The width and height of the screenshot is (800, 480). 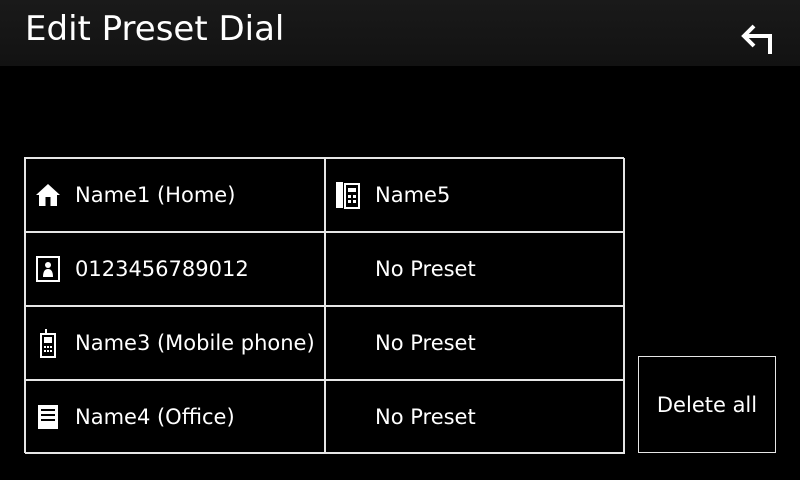 What do you see at coordinates (48, 269) in the screenshot?
I see `contact-icon` at bounding box center [48, 269].